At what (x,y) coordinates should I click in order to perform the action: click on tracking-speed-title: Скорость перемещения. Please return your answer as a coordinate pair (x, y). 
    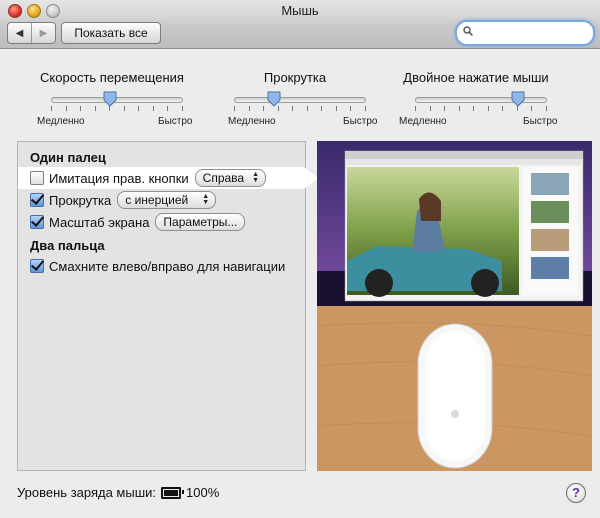
    Looking at the image, I should click on (112, 77).